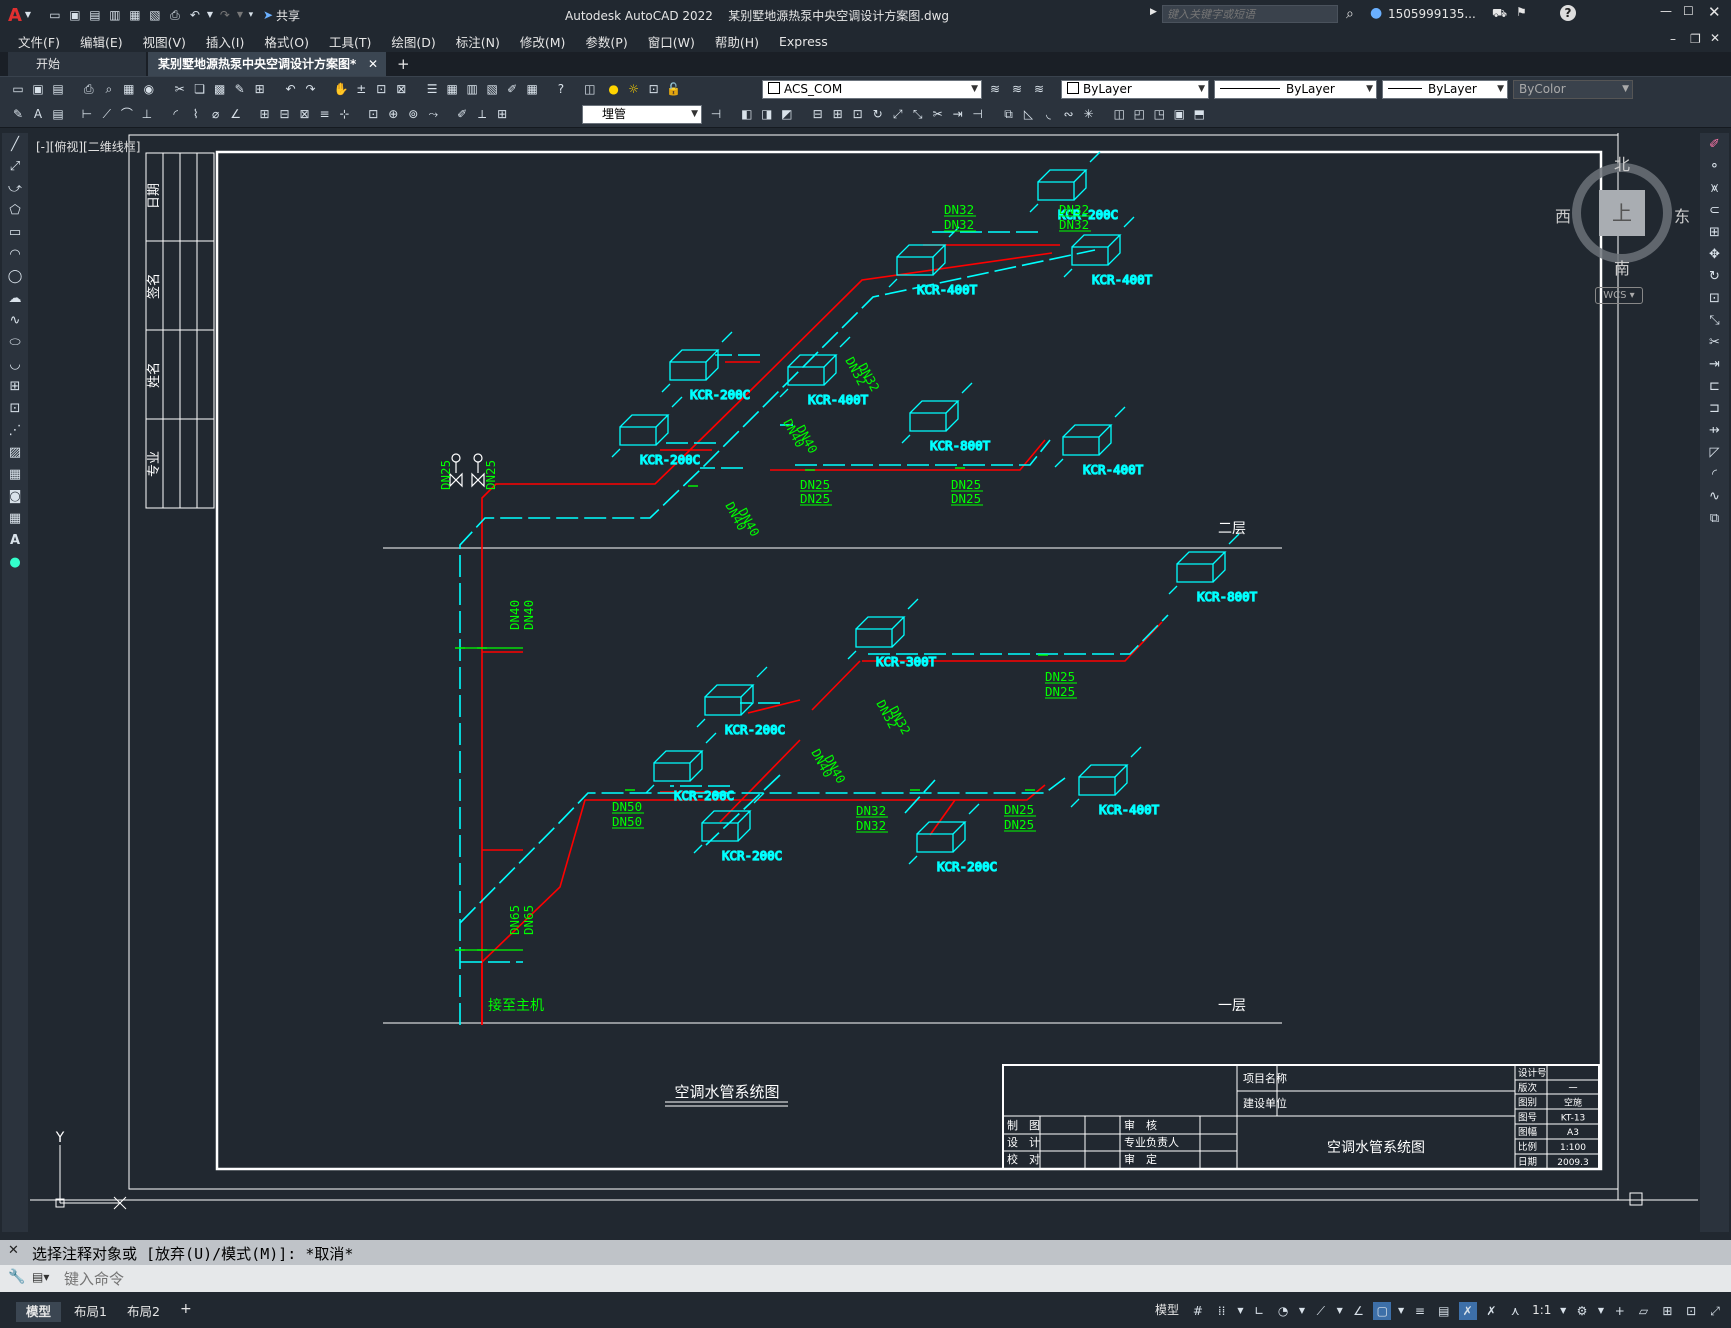 The image size is (1731, 1328). Describe the element at coordinates (15, 563) in the screenshot. I see `add-selected-icon: ●` at that location.